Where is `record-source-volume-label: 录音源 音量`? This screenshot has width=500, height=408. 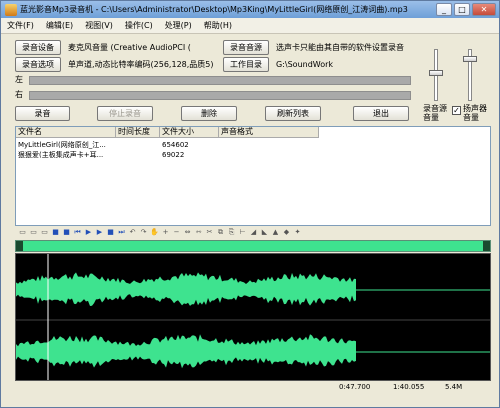 record-source-volume-label: 录音源 音量 is located at coordinates (435, 113).